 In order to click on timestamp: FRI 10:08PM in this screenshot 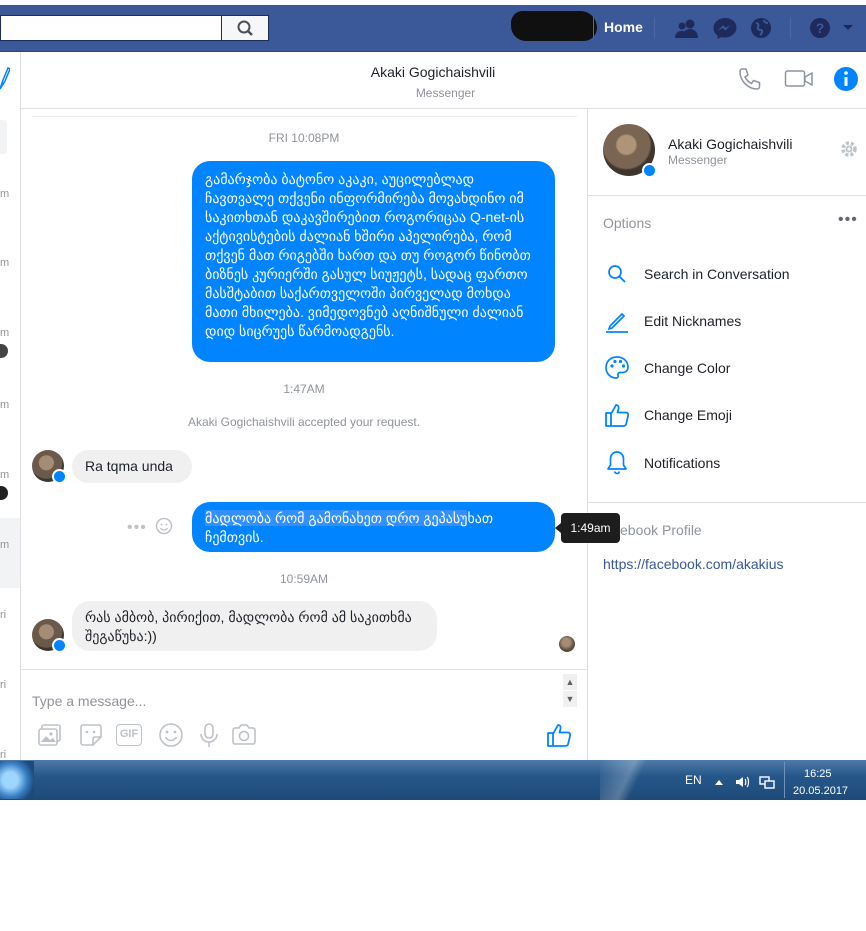, I will do `click(304, 138)`.